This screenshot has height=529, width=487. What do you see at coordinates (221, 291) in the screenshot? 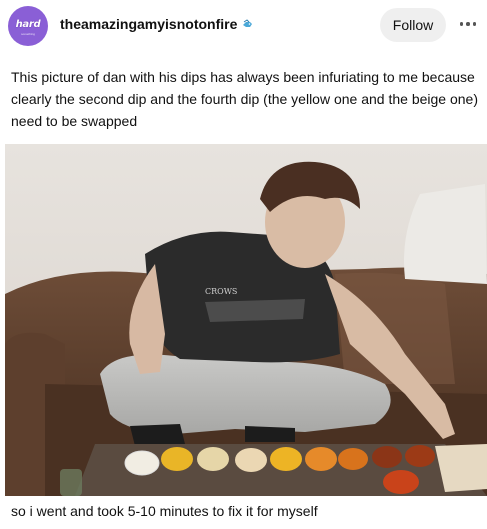
I see `shirt-print: CROWS` at bounding box center [221, 291].